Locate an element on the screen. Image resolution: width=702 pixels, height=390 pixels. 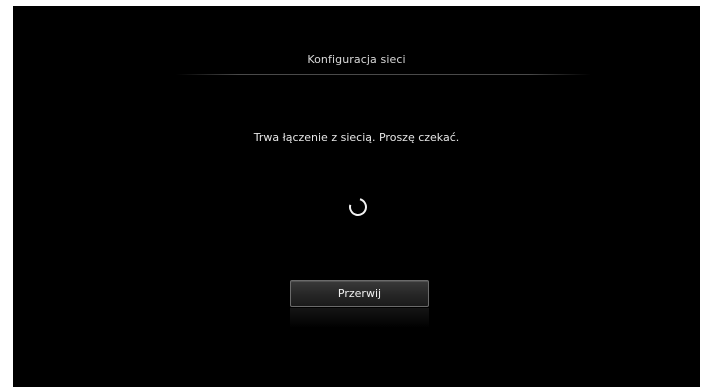
cancel-button-label: Przerwij is located at coordinates (359, 293).